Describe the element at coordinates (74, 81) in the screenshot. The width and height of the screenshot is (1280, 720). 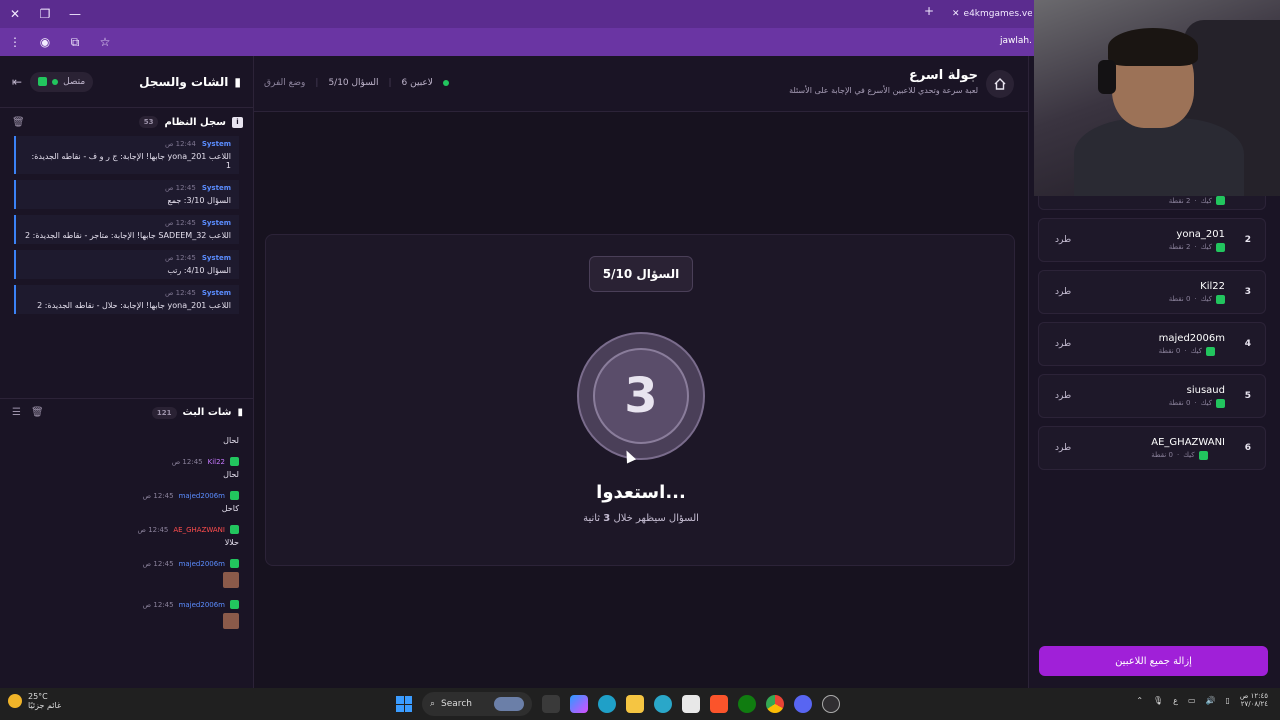
I see `status-label: متصل` at that location.